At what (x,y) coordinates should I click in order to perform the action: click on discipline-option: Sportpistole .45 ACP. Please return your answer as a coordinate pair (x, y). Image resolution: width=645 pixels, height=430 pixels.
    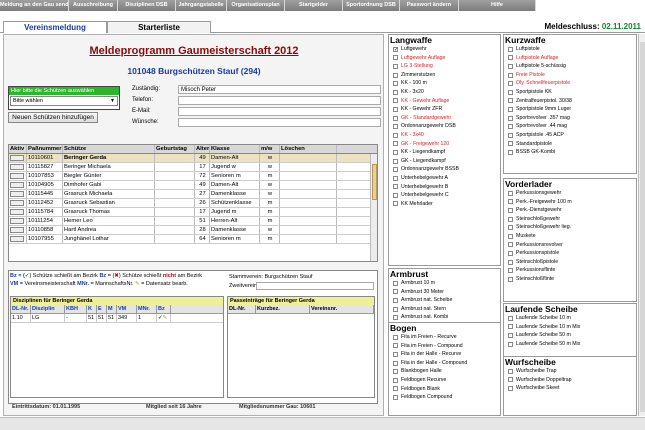
    Looking at the image, I should click on (570, 135).